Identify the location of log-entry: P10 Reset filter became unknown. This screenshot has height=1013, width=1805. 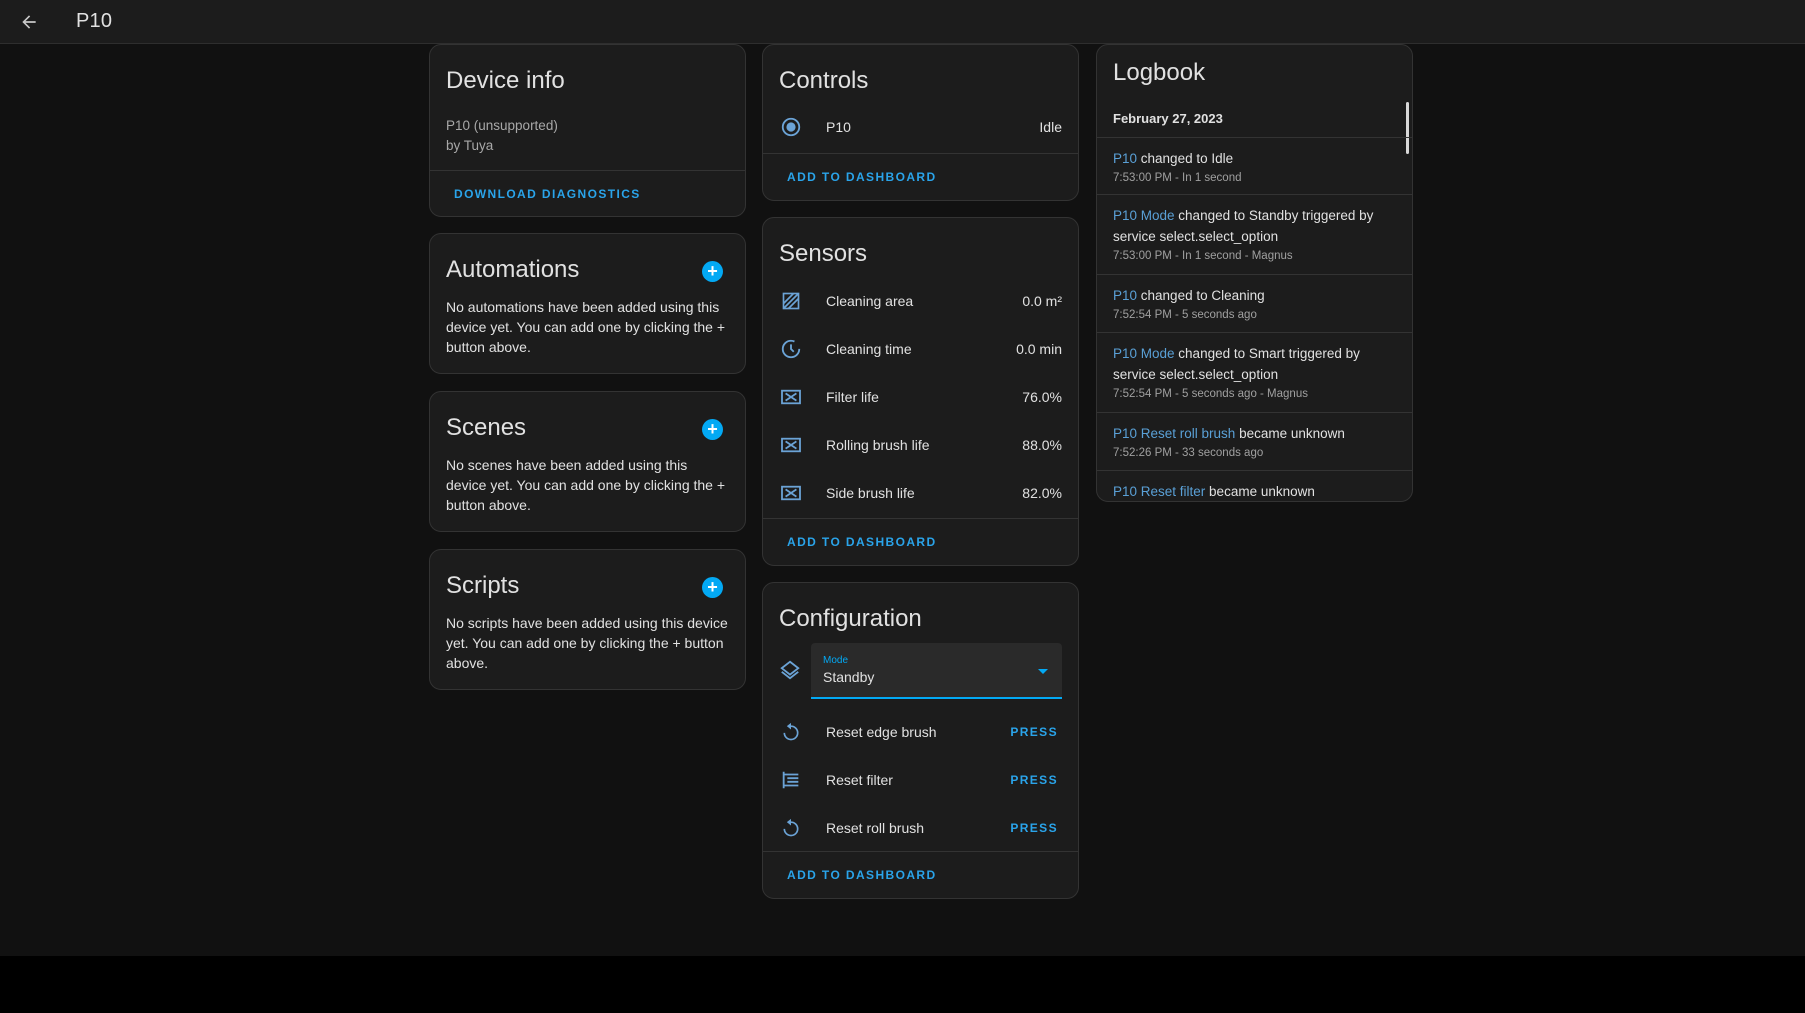
(1254, 485).